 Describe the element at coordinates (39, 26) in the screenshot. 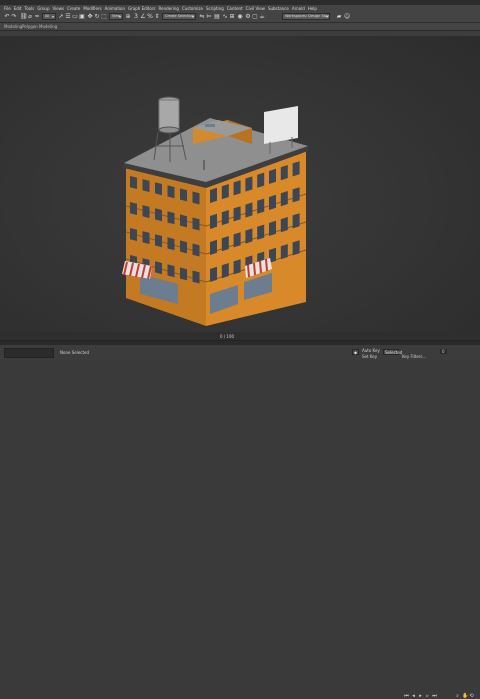

I see `ribbon-subtab-polygon-modeling: Polygon Modeling` at that location.